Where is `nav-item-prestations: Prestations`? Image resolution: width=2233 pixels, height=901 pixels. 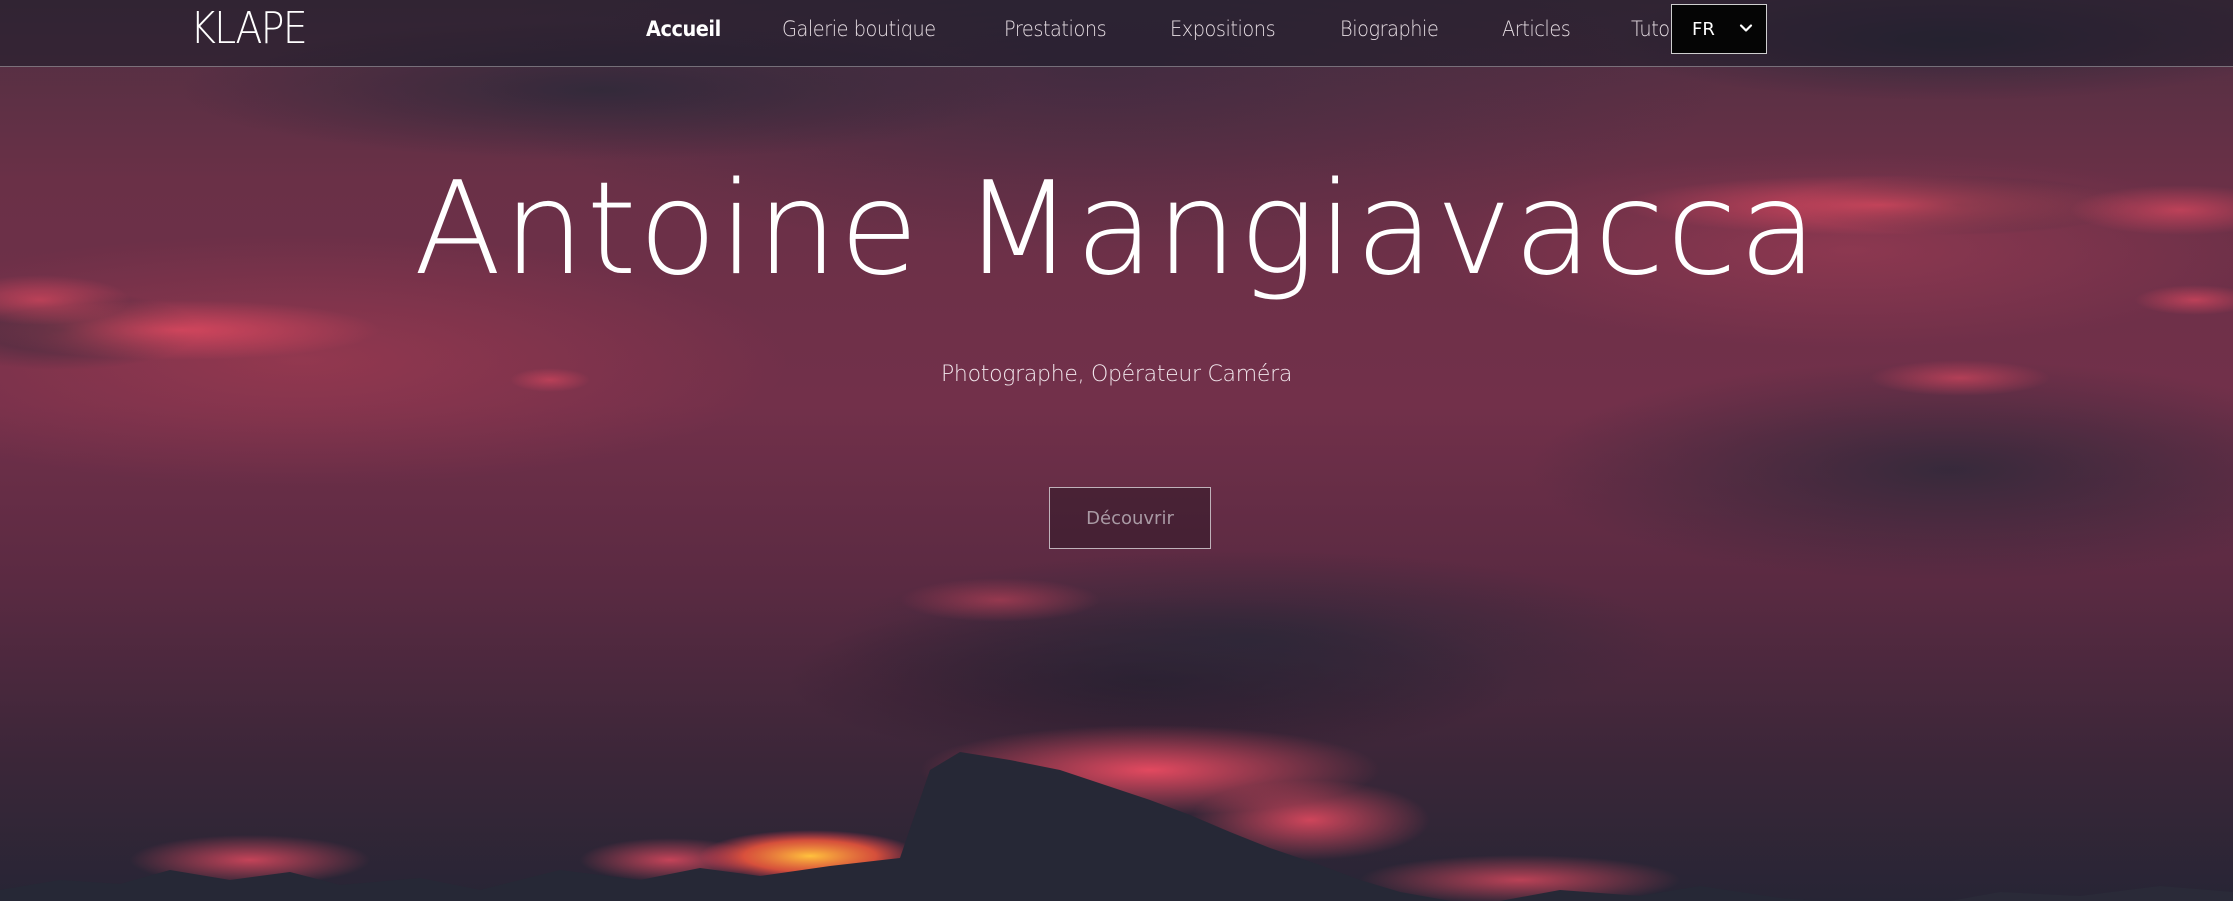 nav-item-prestations: Prestations is located at coordinates (1055, 29).